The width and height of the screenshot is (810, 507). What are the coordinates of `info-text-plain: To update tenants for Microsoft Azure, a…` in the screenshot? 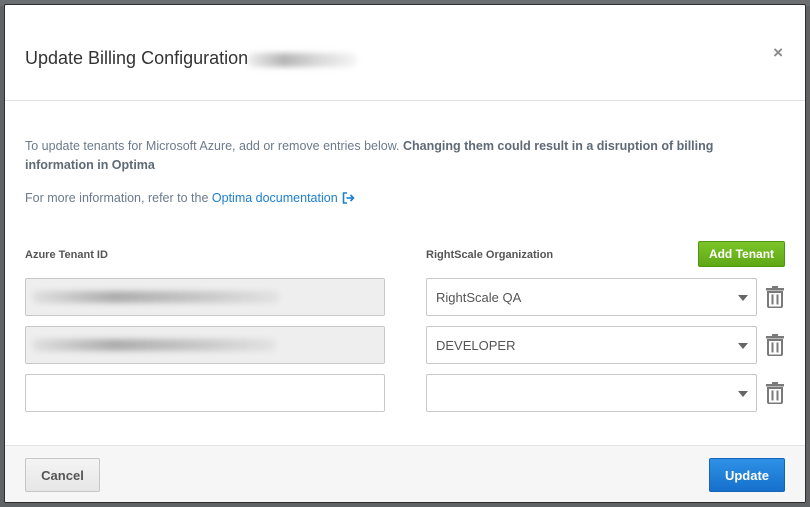 It's located at (214, 146).